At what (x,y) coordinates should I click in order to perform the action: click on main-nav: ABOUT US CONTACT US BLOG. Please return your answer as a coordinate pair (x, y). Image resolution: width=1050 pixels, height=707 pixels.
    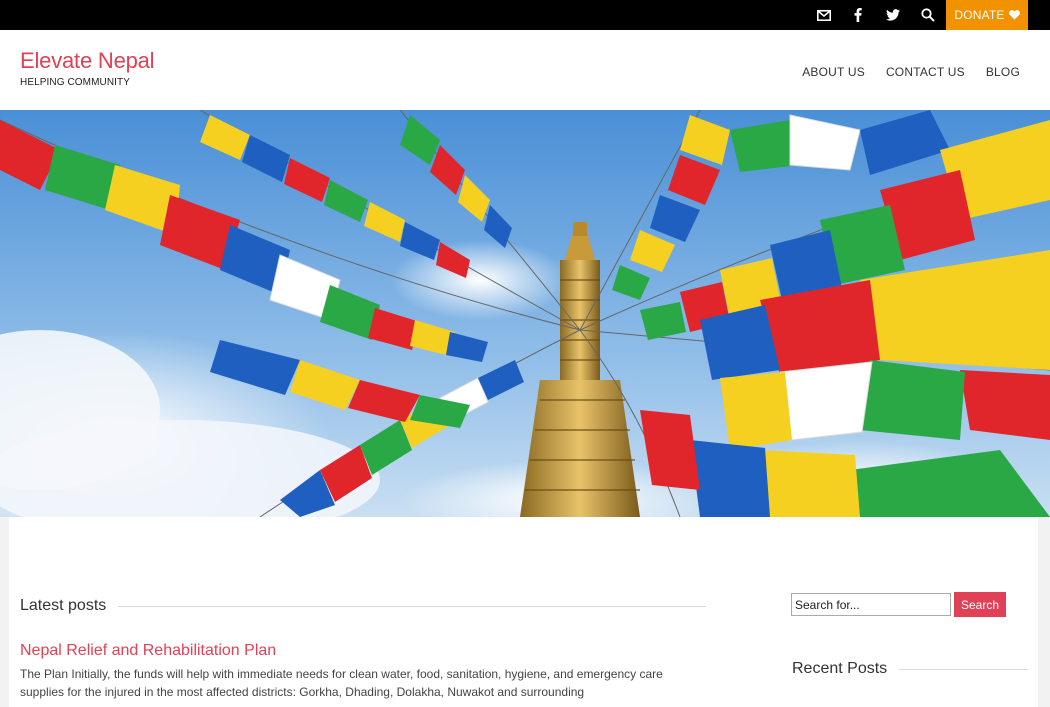
    Looking at the image, I should click on (911, 72).